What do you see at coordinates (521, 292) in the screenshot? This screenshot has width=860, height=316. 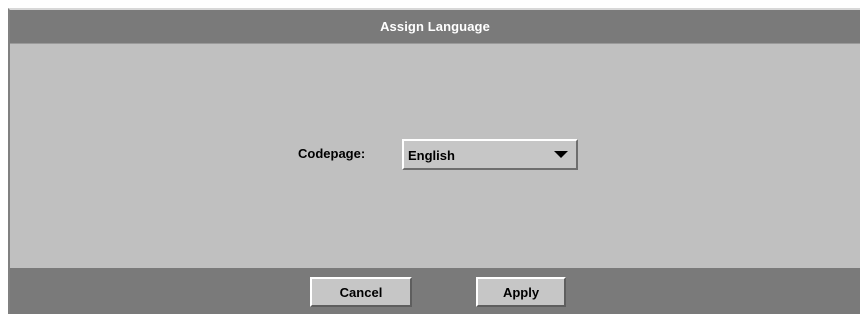 I see `apply-button: Apply` at bounding box center [521, 292].